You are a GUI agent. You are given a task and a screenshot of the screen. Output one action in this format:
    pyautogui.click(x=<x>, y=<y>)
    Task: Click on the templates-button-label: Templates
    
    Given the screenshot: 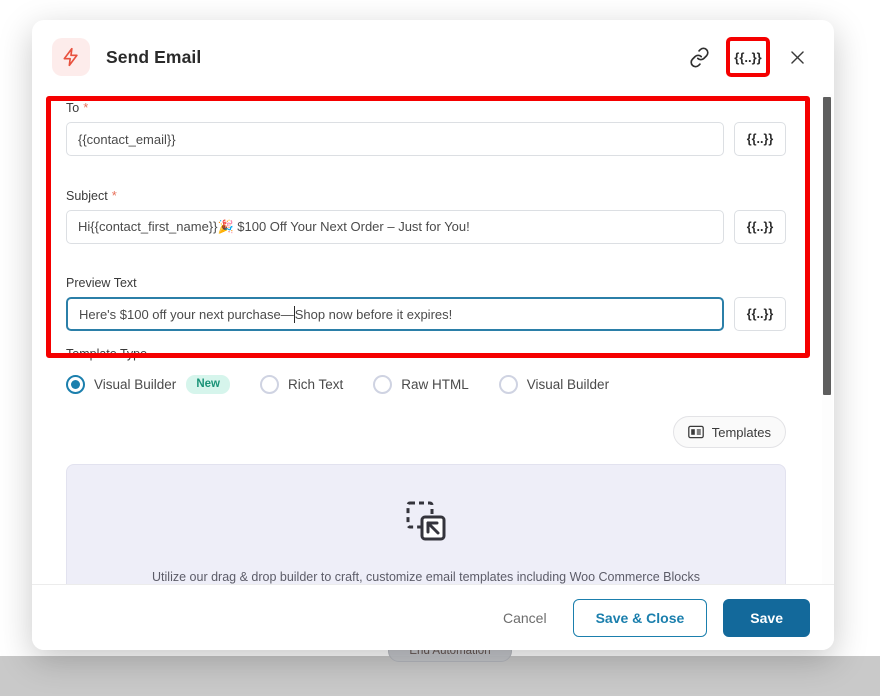 What is the action you would take?
    pyautogui.click(x=741, y=432)
    